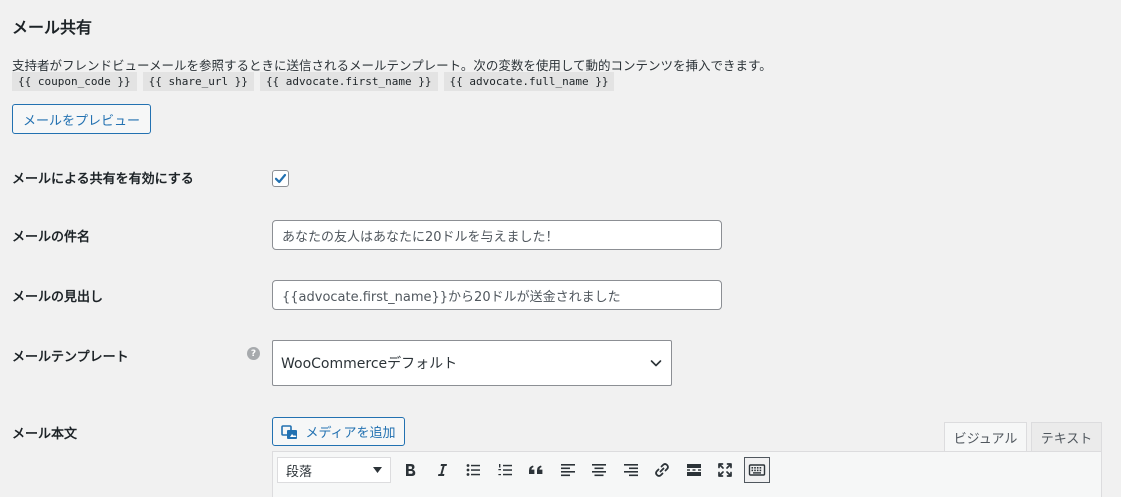  Describe the element at coordinates (377, 470) in the screenshot. I see `caret-down-icon` at that location.